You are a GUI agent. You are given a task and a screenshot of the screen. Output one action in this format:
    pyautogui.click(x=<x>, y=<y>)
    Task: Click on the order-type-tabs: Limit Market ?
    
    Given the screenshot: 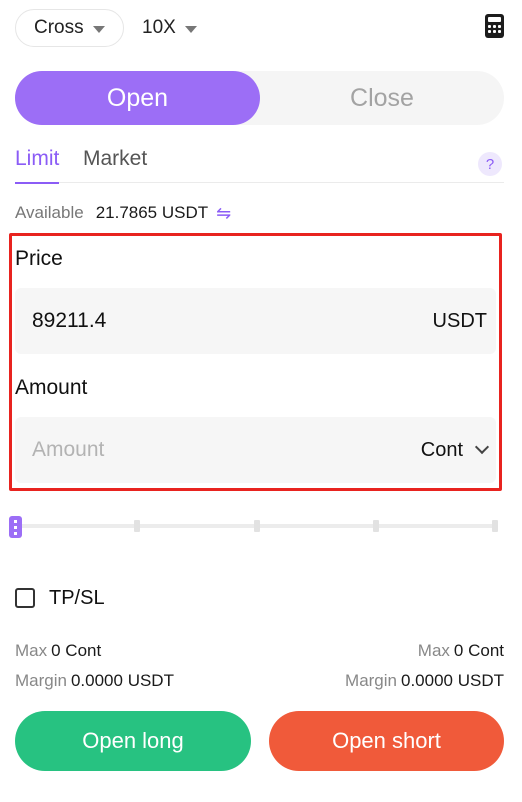 What is the action you would take?
    pyautogui.click(x=259, y=163)
    